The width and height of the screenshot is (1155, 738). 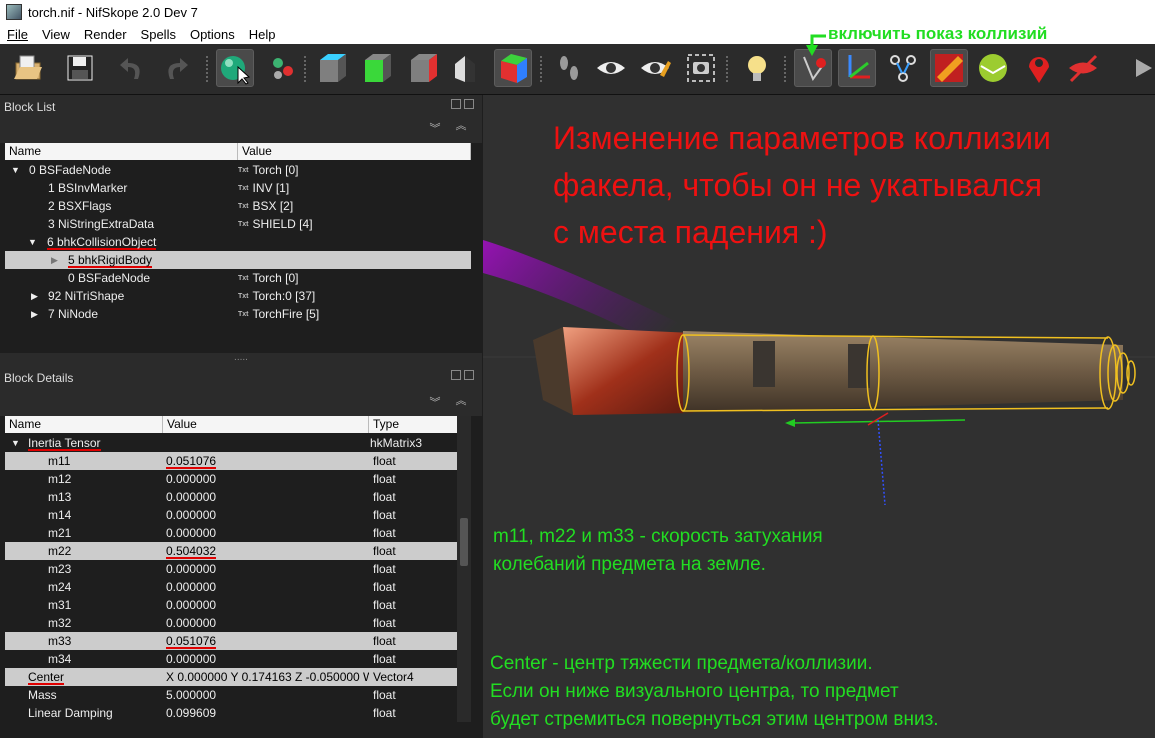 I want to click on view-user-icon, so click(x=469, y=68).